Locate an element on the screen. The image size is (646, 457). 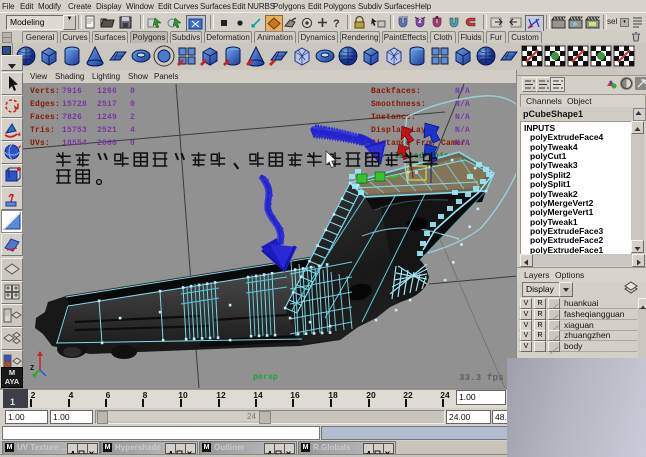
svg-text: Instance: is located at coordinates (393, 117).